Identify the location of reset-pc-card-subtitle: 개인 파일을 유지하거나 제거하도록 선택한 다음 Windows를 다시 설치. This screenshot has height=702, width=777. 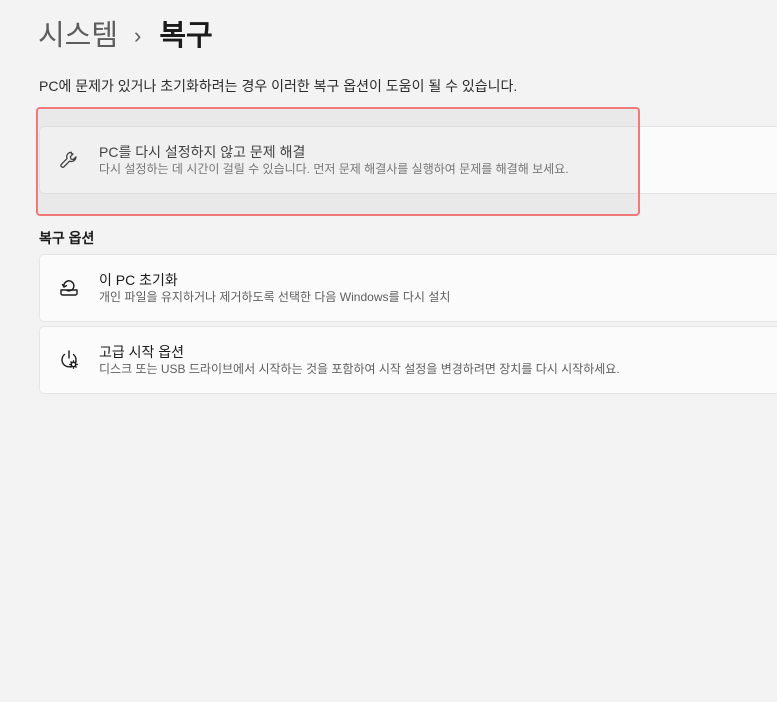
(275, 297).